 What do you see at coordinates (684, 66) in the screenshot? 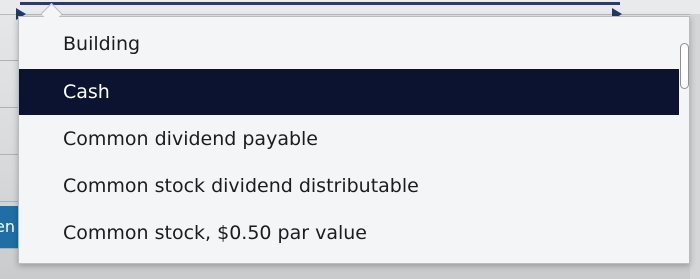
I see `scrollbar-thumb` at bounding box center [684, 66].